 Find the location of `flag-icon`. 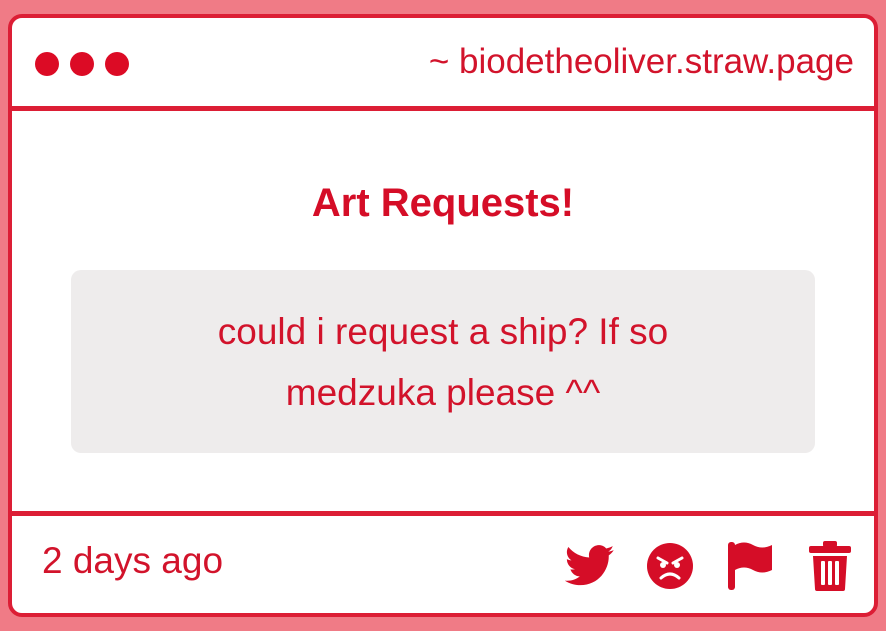

flag-icon is located at coordinates (750, 566).